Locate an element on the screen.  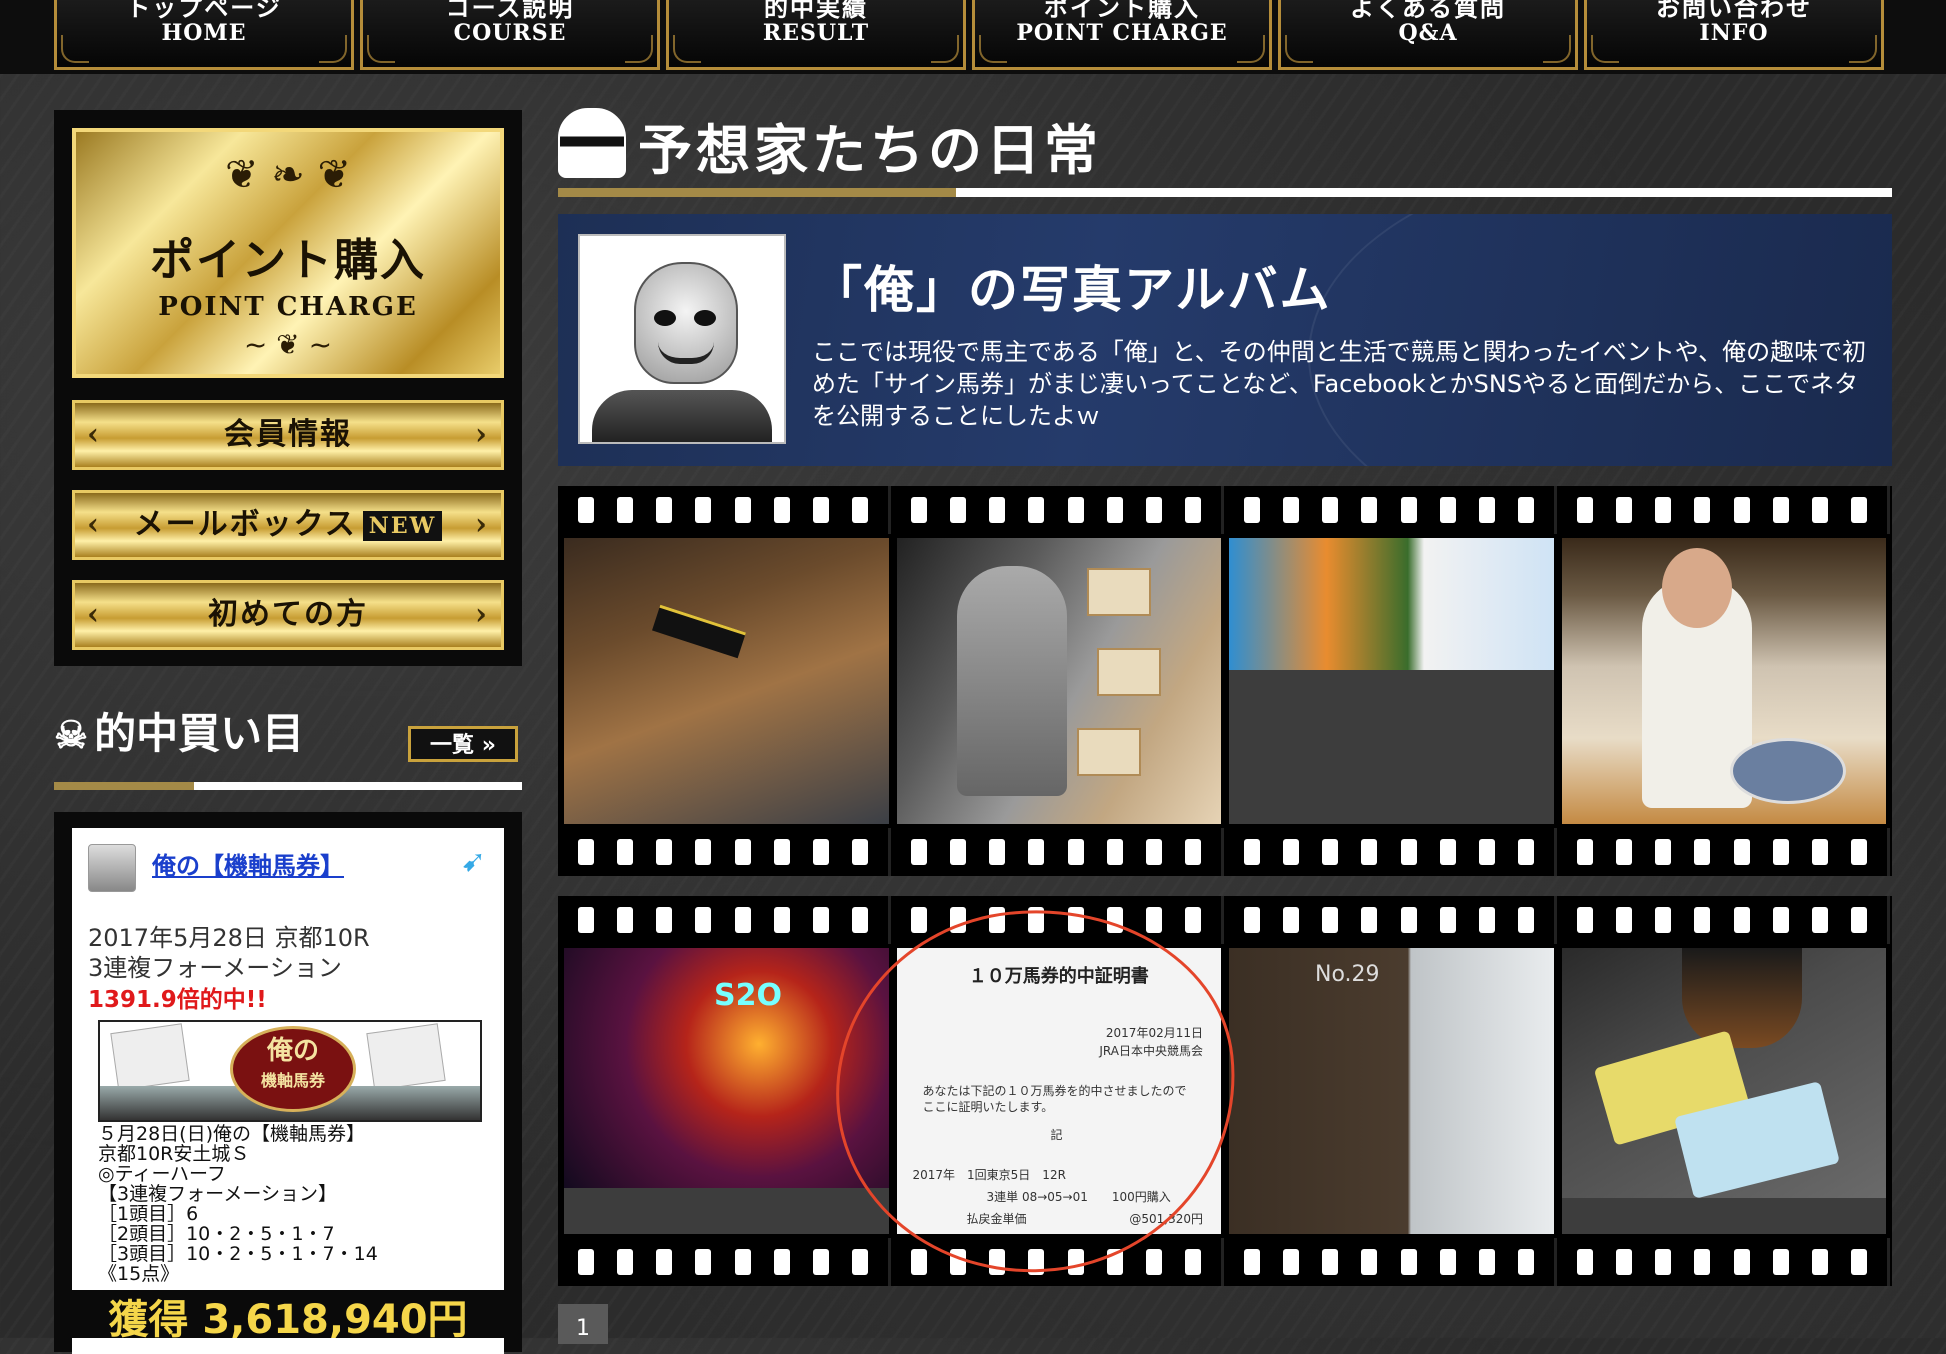
photo-thumbnail: No.29 is located at coordinates (1391, 1091).